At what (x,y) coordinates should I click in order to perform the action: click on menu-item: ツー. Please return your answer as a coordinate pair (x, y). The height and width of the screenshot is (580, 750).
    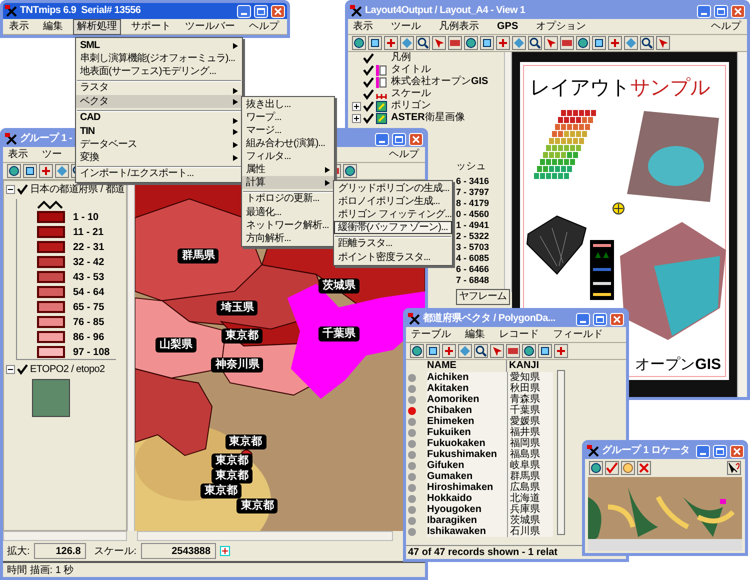
    Looking at the image, I should click on (52, 155).